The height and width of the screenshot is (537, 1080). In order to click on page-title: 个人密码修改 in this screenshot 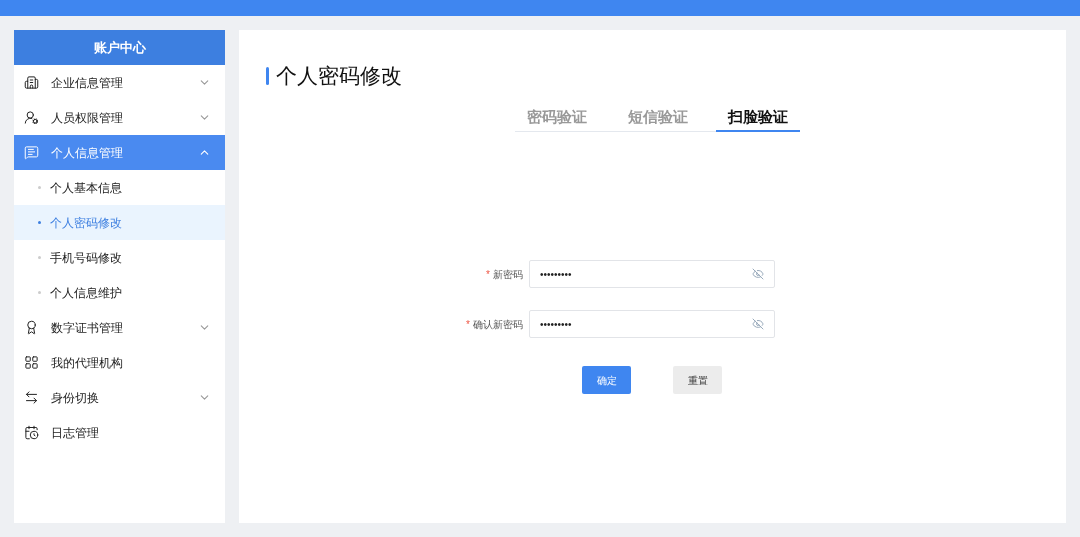, I will do `click(339, 76)`.